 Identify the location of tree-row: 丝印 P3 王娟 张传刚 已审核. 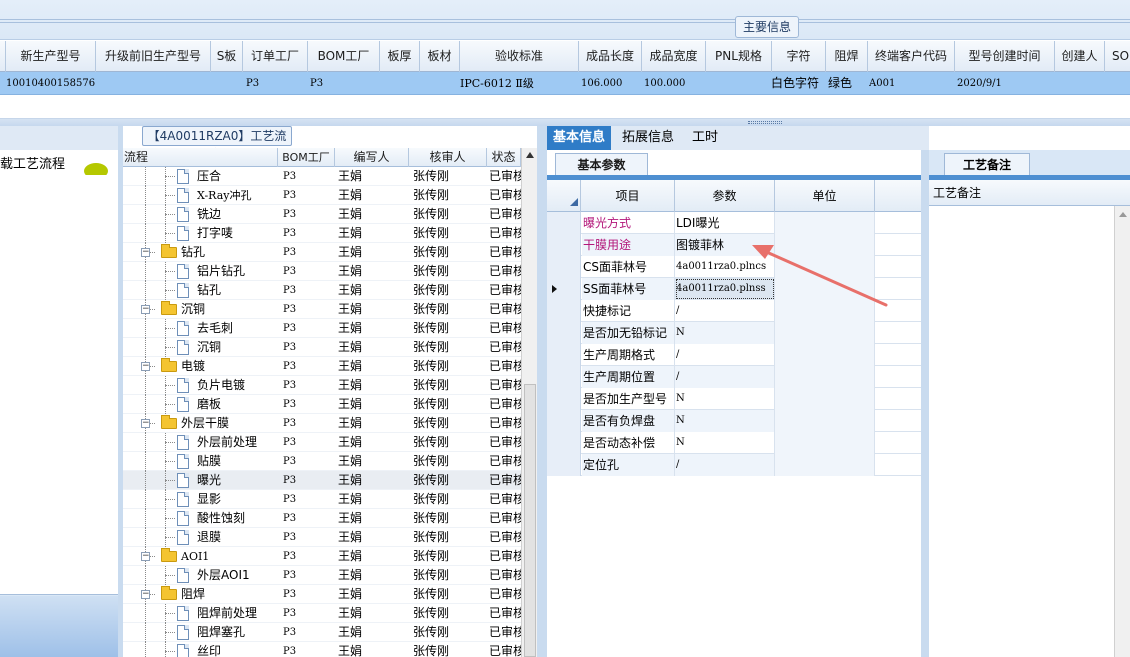
(322, 649).